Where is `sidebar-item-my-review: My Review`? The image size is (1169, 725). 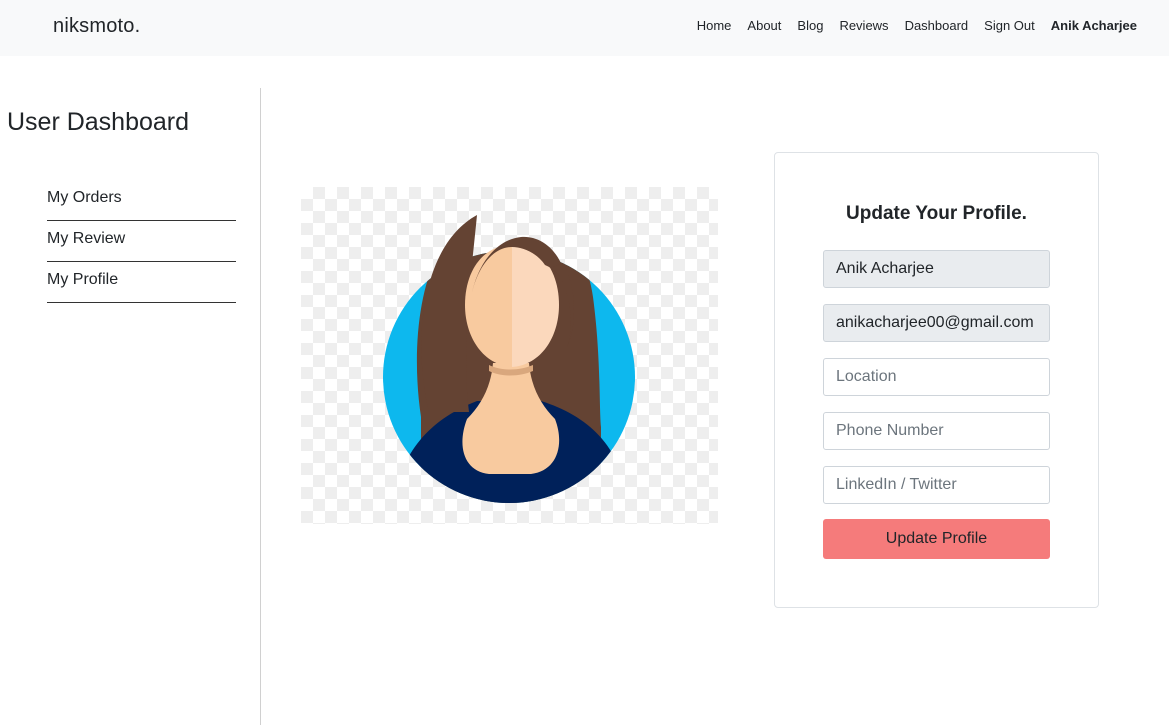 sidebar-item-my-review: My Review is located at coordinates (141, 241).